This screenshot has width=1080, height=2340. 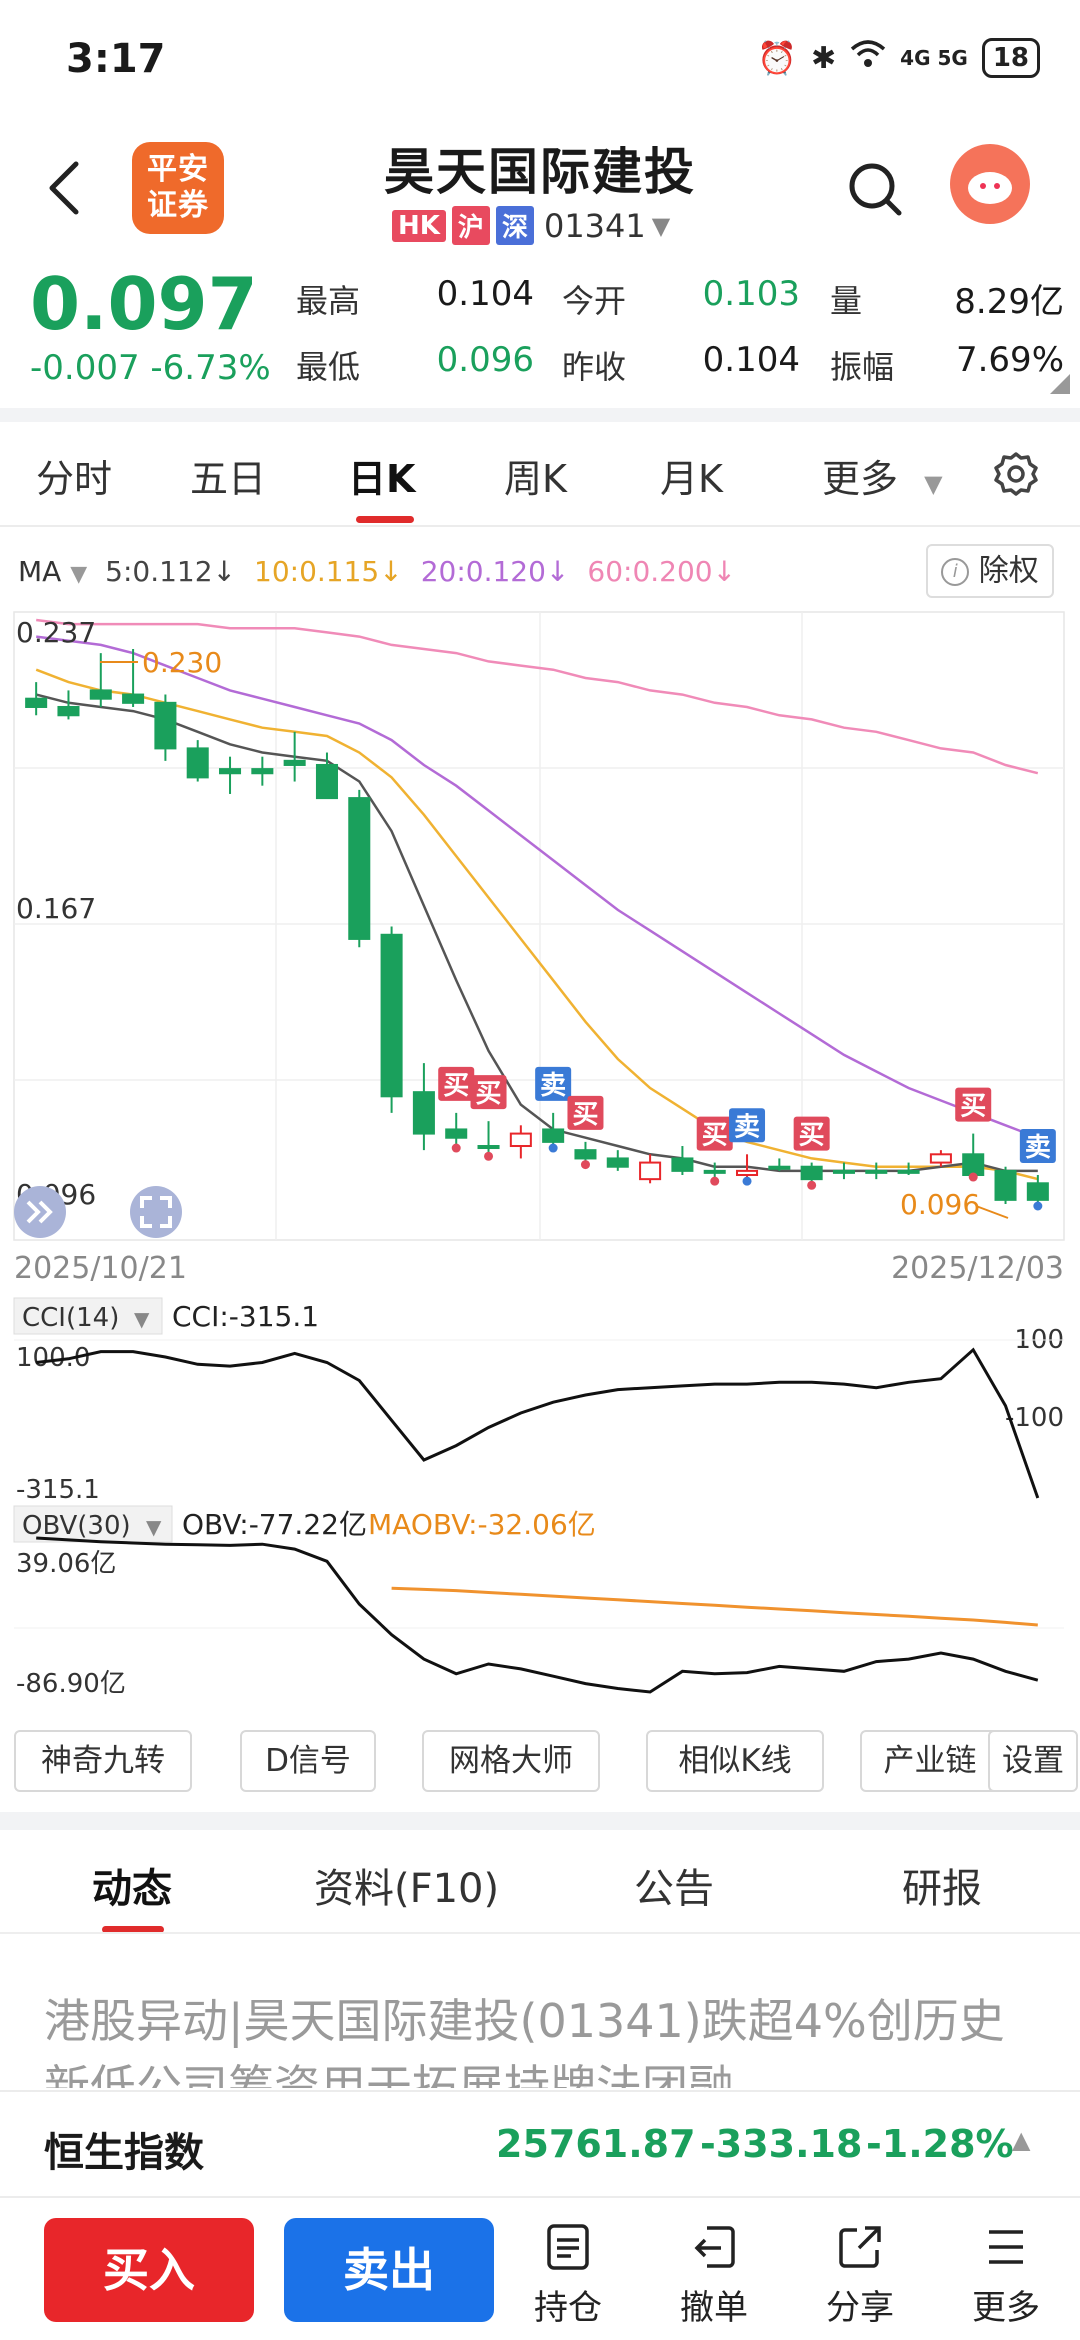 I want to click on max-price-marker: 0.230, so click(x=182, y=662).